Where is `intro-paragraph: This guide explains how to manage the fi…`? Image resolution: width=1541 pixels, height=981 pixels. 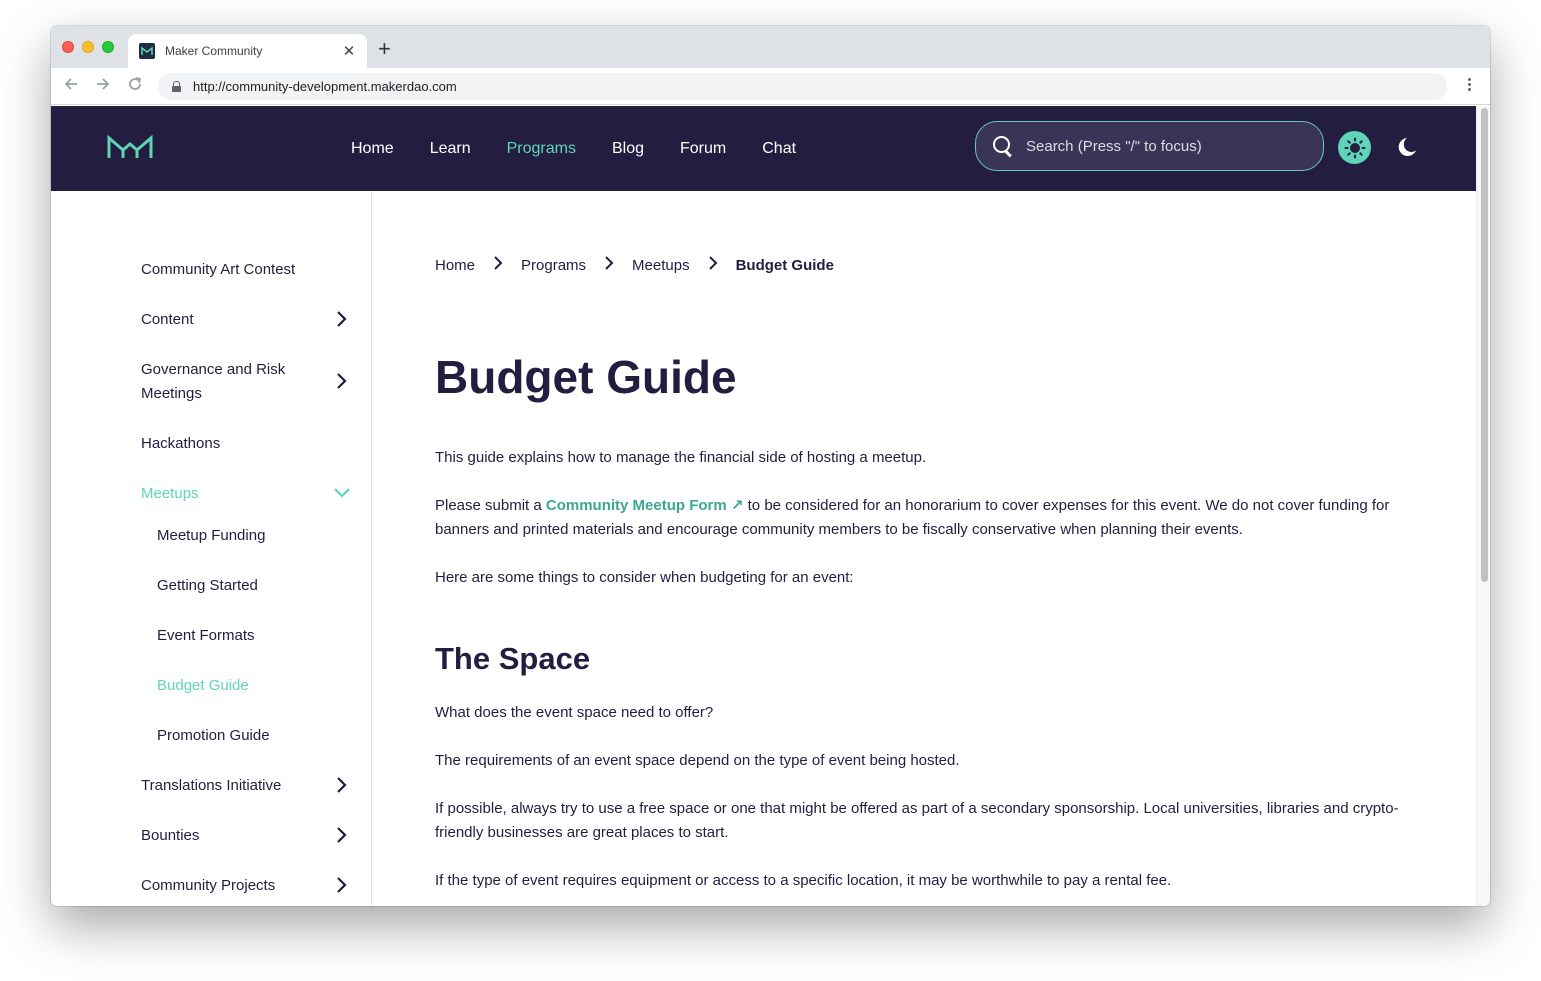
intro-paragraph: This guide explains how to manage the fi… is located at coordinates (681, 457).